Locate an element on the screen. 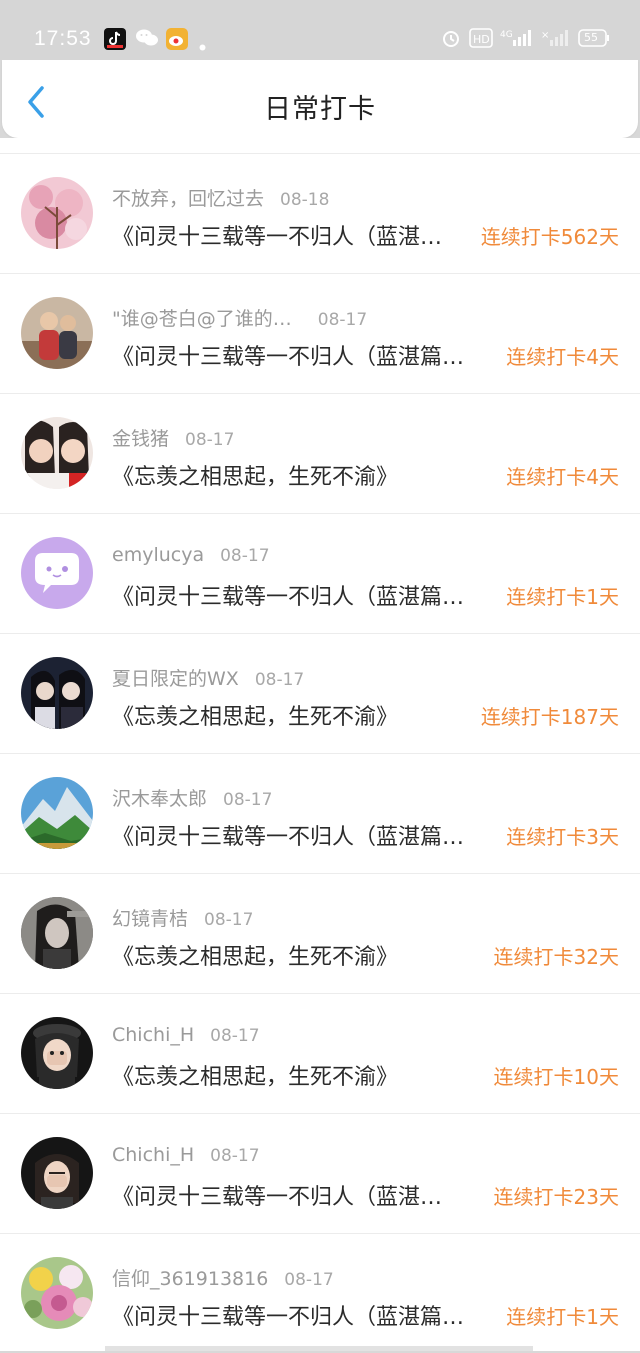  checkin-item: emylucya 08-17 《问灵十三载等一不归人（蓝湛篇… 连续打卡1天 is located at coordinates (320, 573).